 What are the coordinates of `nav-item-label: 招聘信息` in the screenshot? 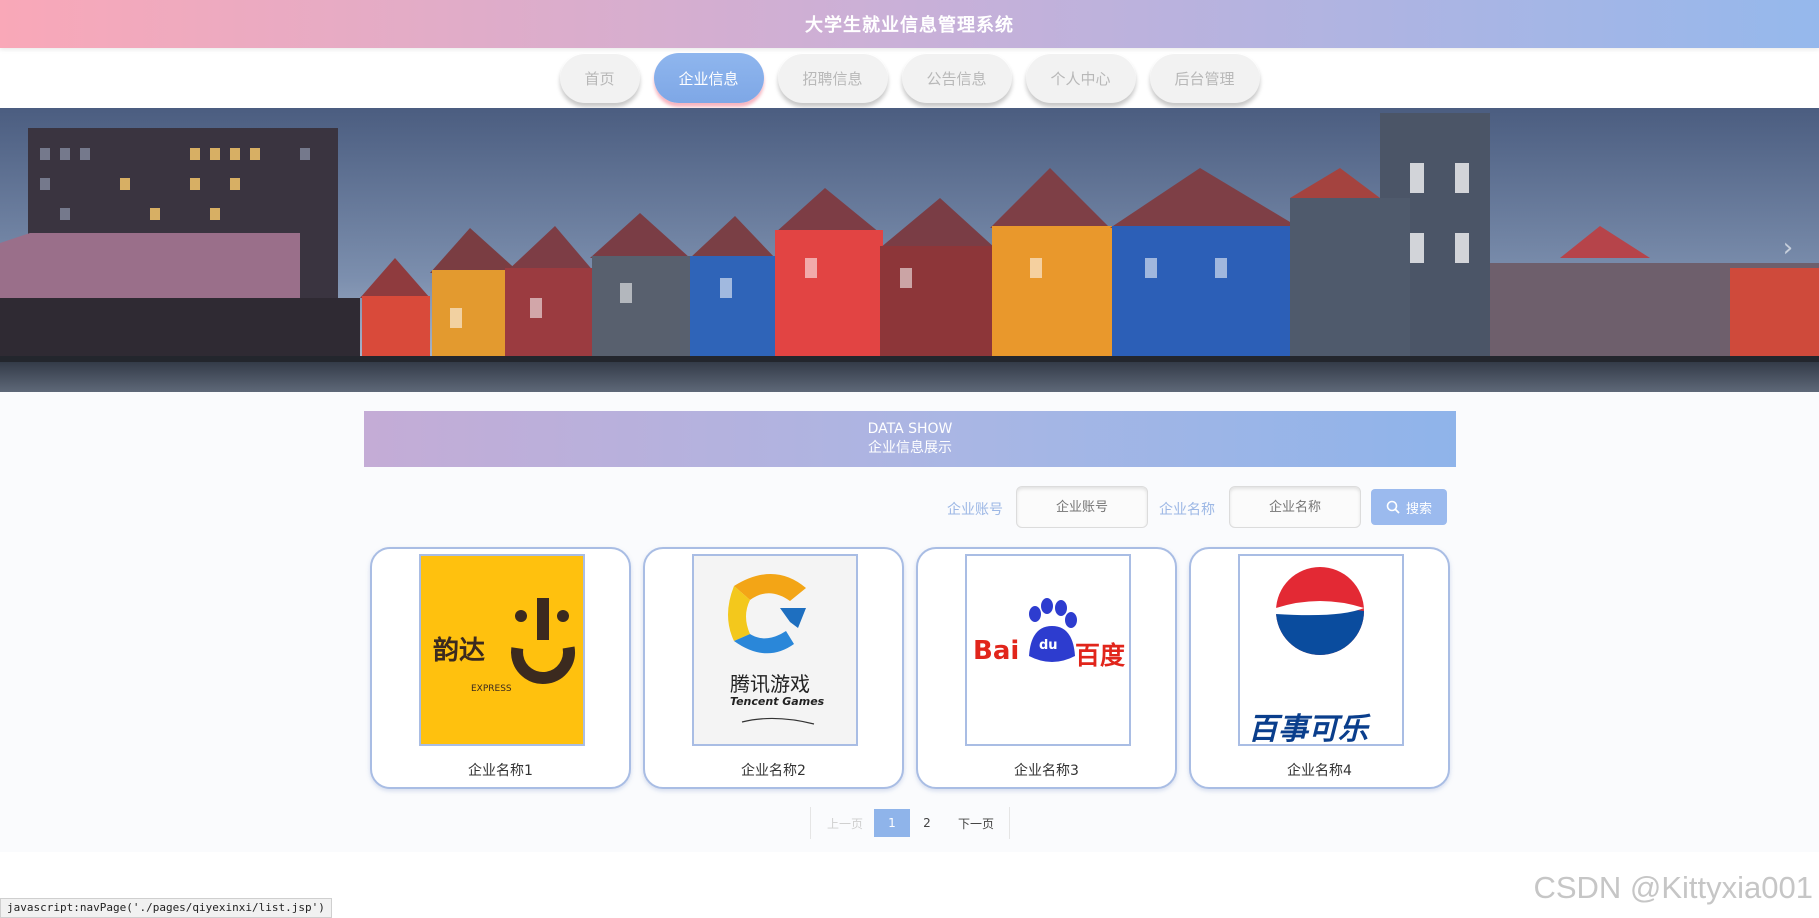 It's located at (832, 78).